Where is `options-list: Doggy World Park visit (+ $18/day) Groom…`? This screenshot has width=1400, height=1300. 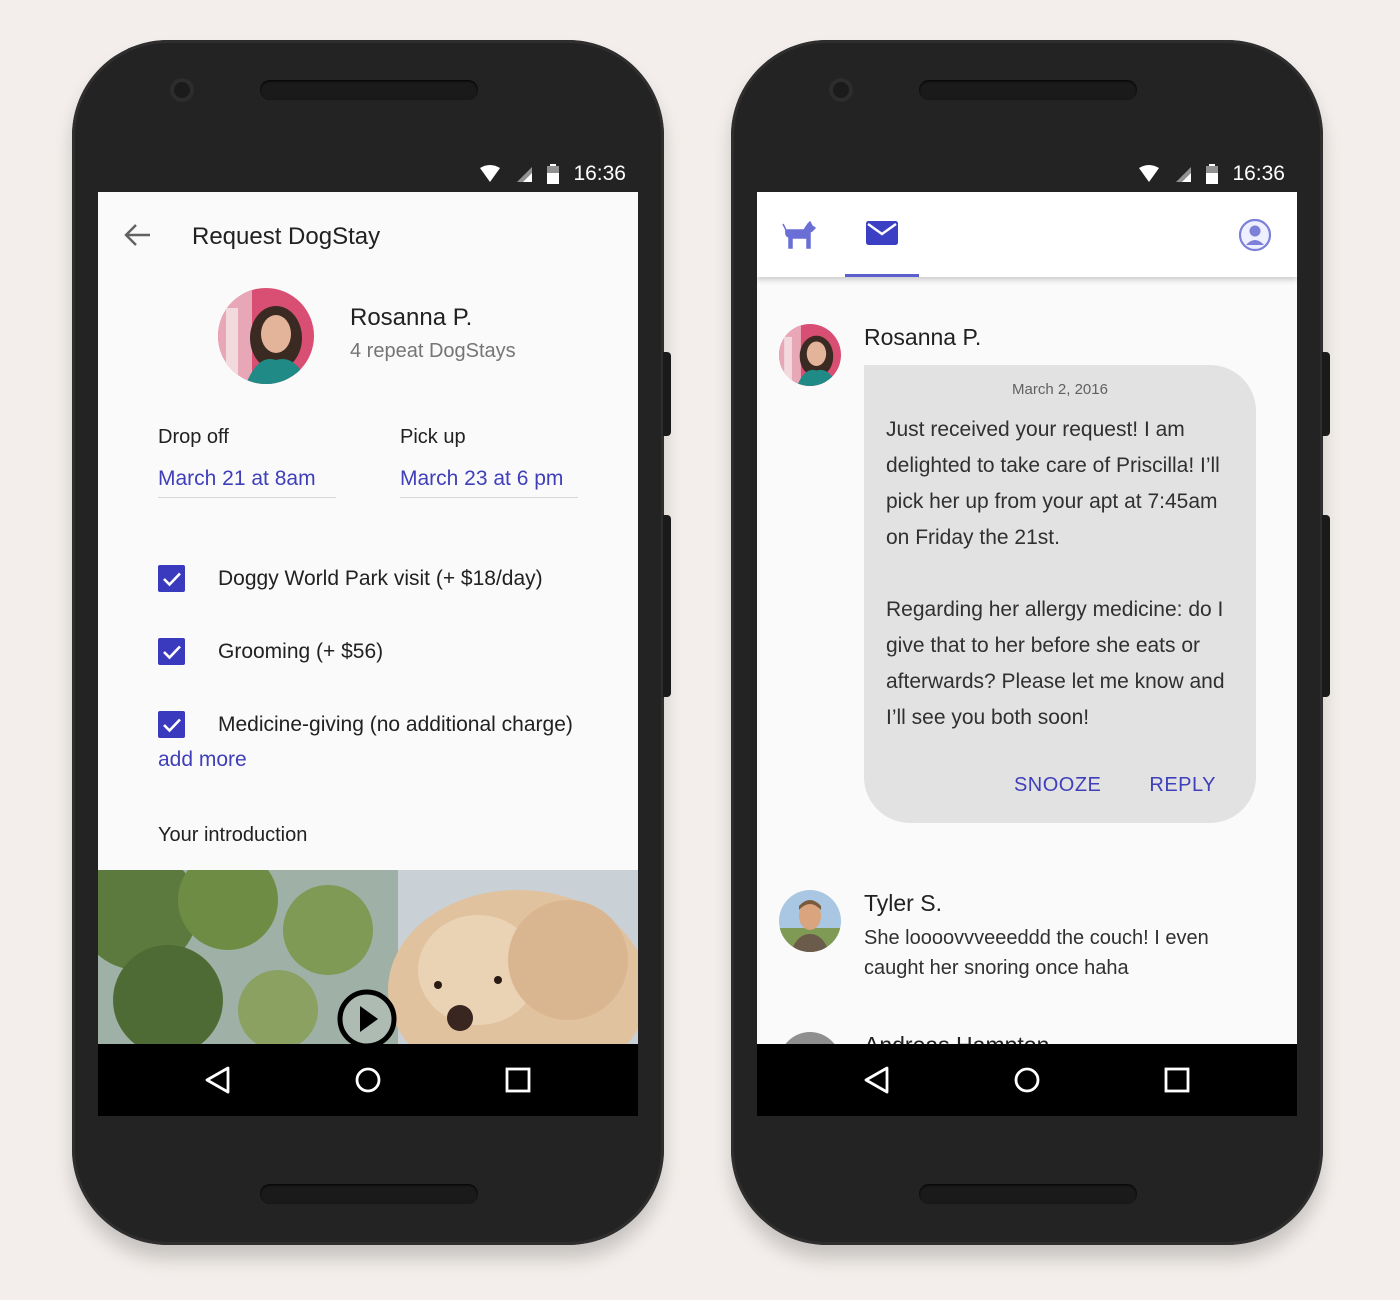
options-list: Doggy World Park visit (+ $18/day) Groom… is located at coordinates (365, 651).